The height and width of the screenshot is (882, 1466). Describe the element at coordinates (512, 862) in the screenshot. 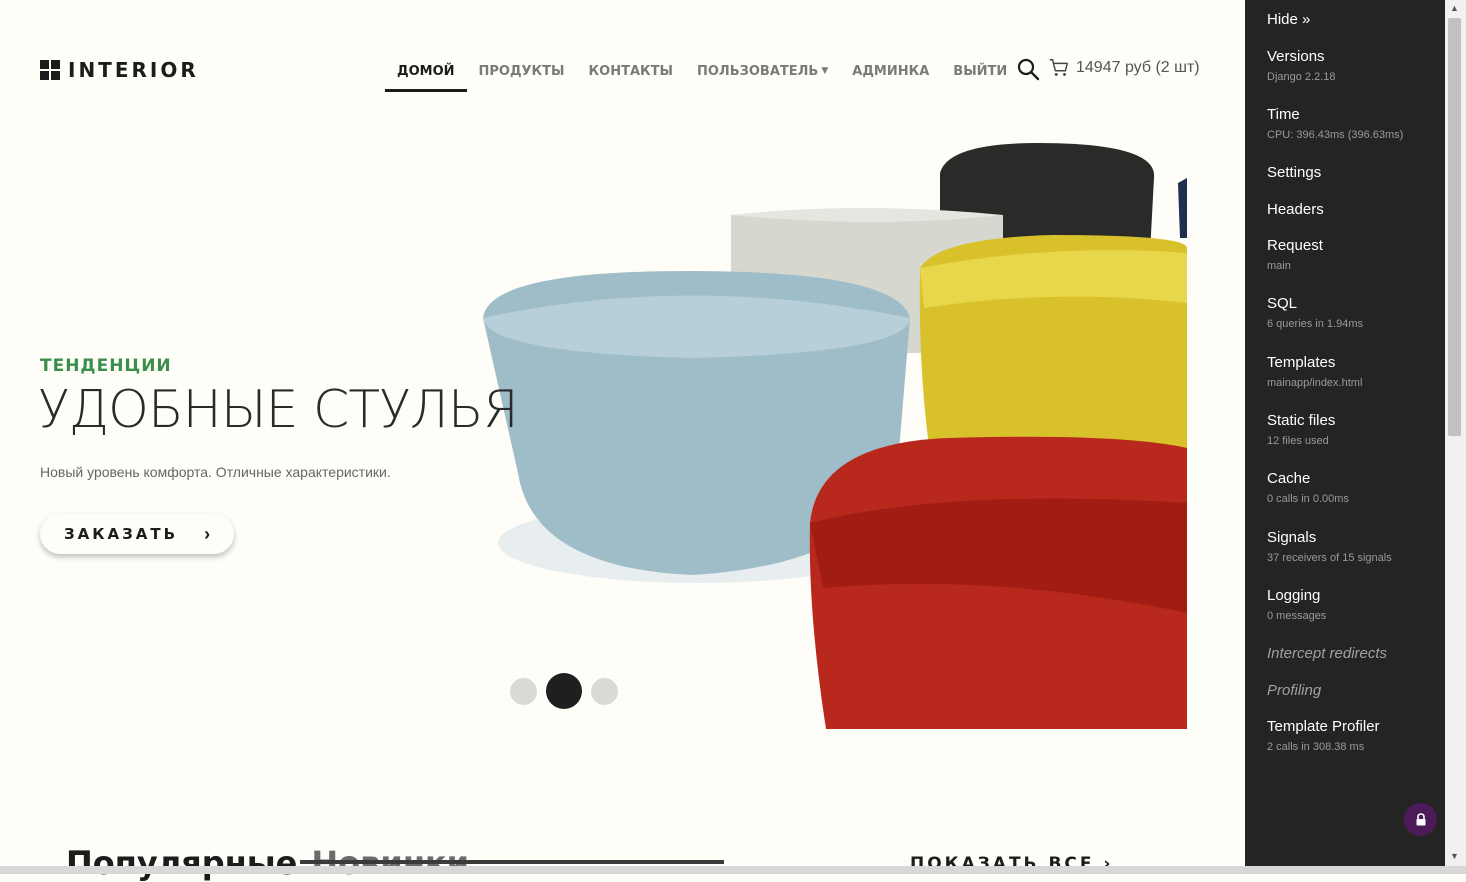

I see `section-divider` at that location.